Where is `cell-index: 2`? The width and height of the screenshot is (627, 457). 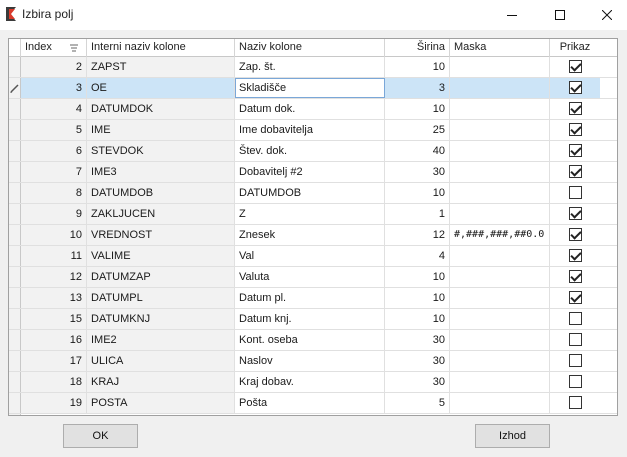
cell-index: 2 is located at coordinates (54, 67).